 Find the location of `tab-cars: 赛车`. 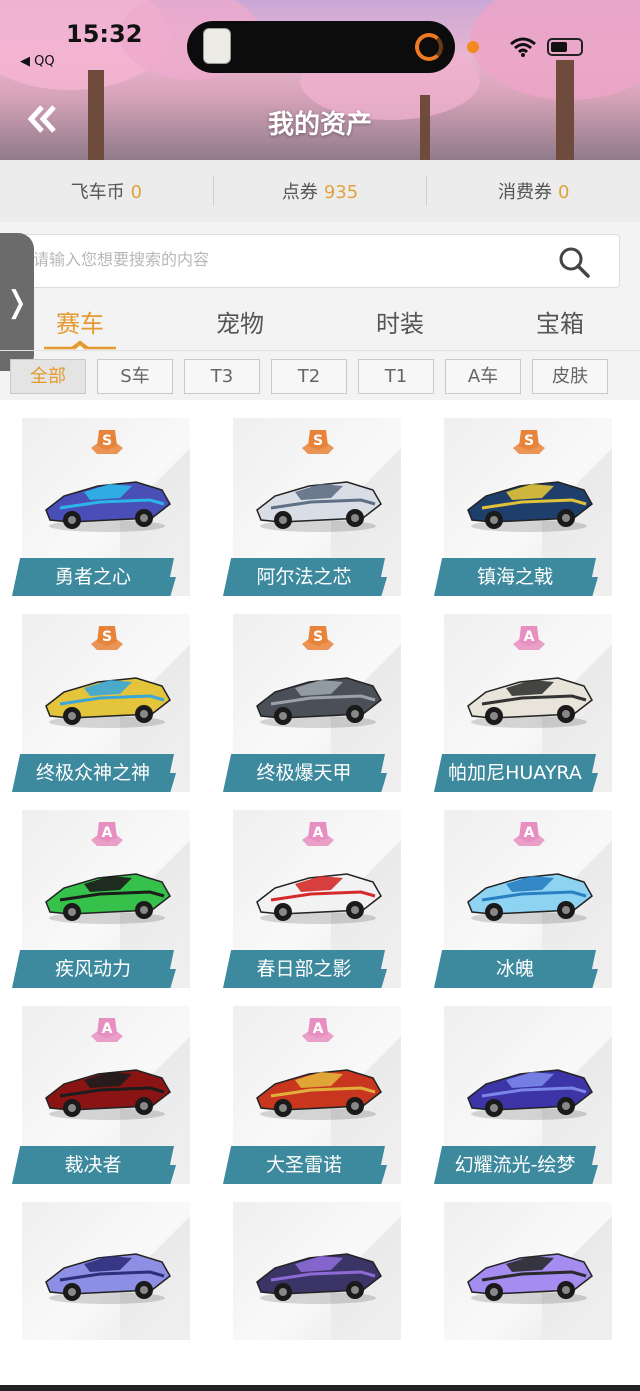

tab-cars: 赛车 is located at coordinates (80, 324).